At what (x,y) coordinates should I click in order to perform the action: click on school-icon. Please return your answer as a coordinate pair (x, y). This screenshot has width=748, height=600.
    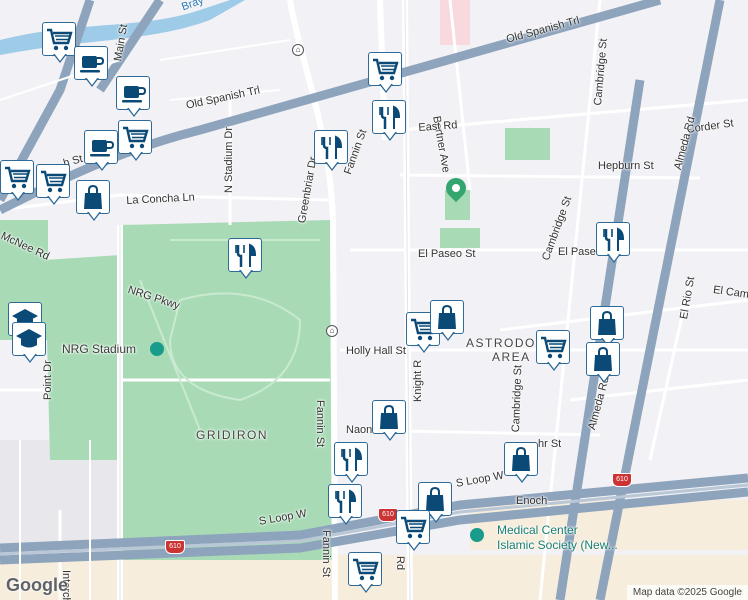
    Looking at the image, I should click on (29, 338).